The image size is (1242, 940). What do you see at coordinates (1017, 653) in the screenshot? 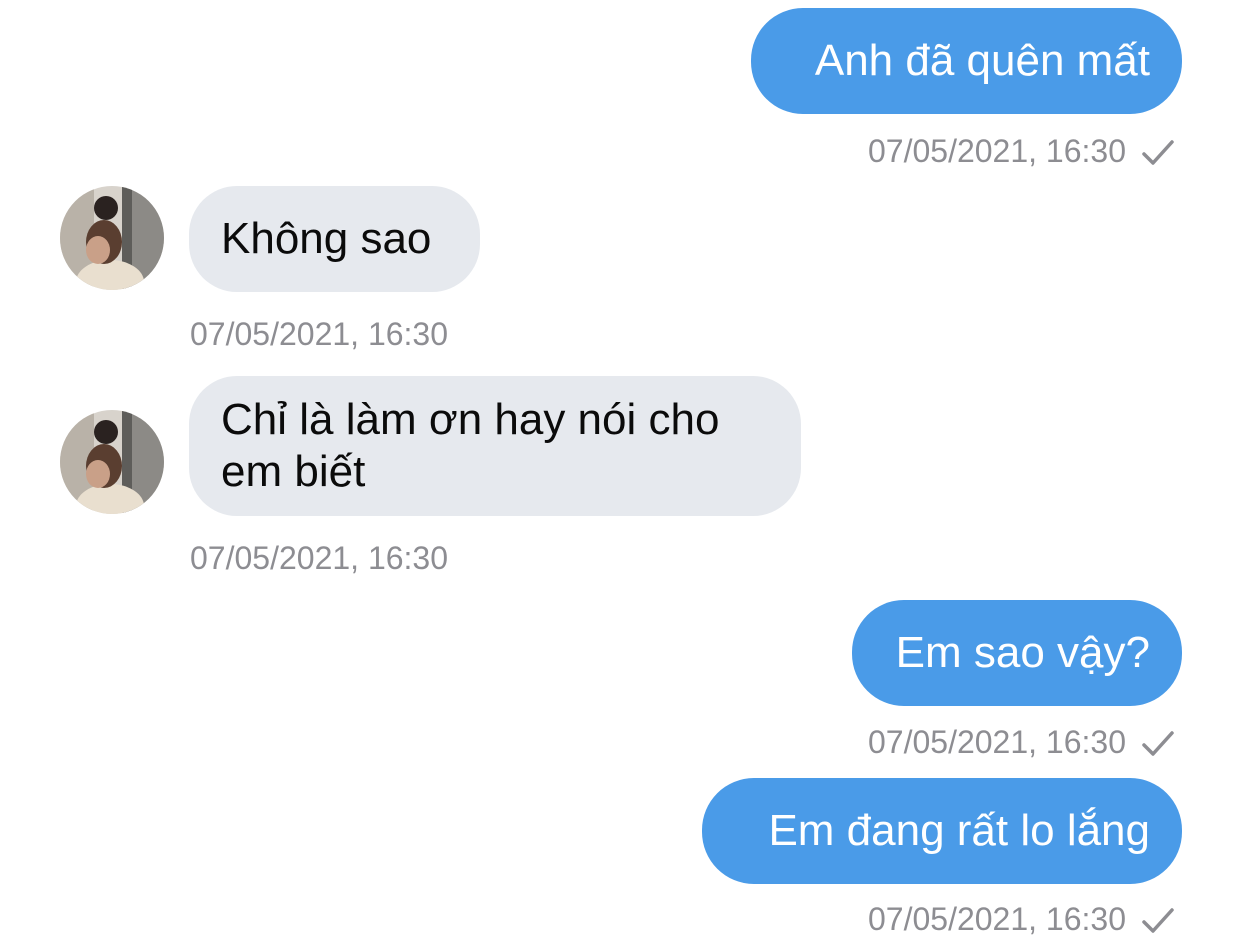
I see `outgoing-message-bubble: Em sao vậy?` at bounding box center [1017, 653].